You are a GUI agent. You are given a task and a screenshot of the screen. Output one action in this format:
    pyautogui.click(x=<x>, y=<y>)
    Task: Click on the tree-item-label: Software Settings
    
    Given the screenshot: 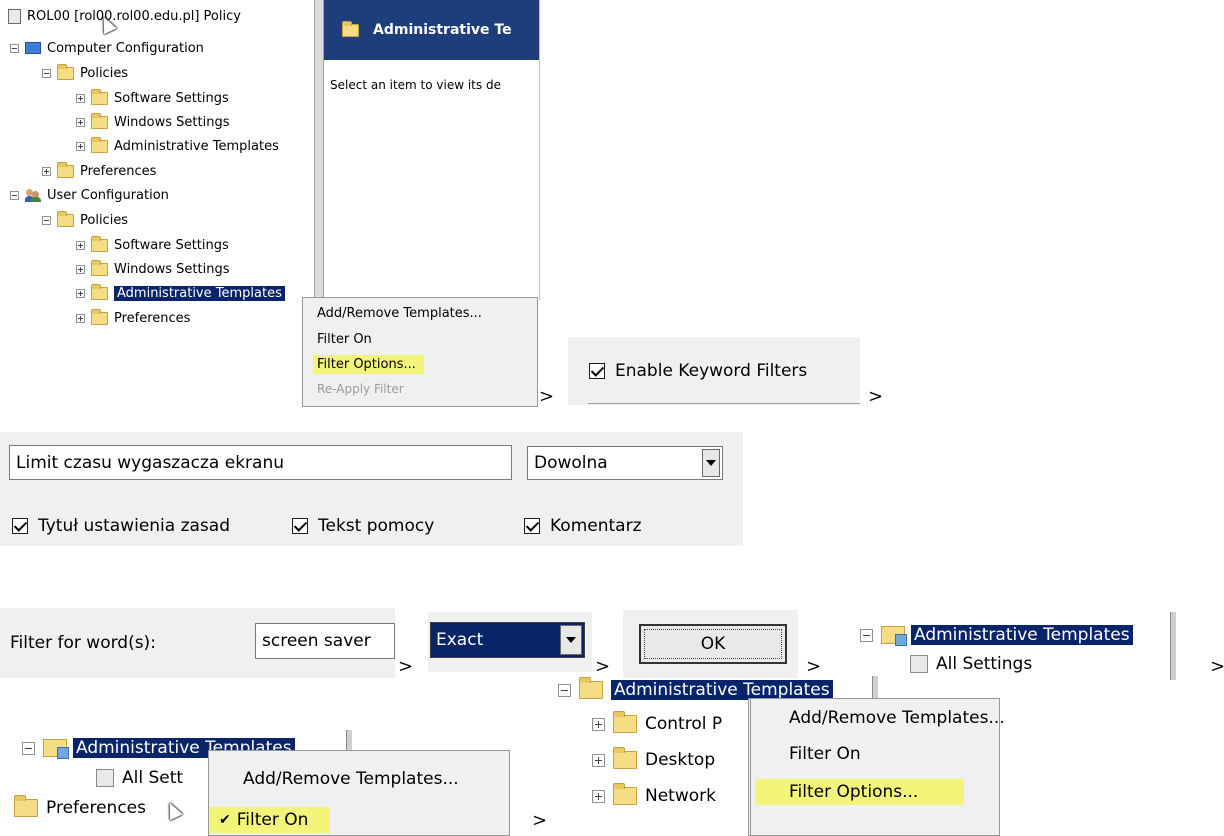 What is the action you would take?
    pyautogui.click(x=171, y=245)
    